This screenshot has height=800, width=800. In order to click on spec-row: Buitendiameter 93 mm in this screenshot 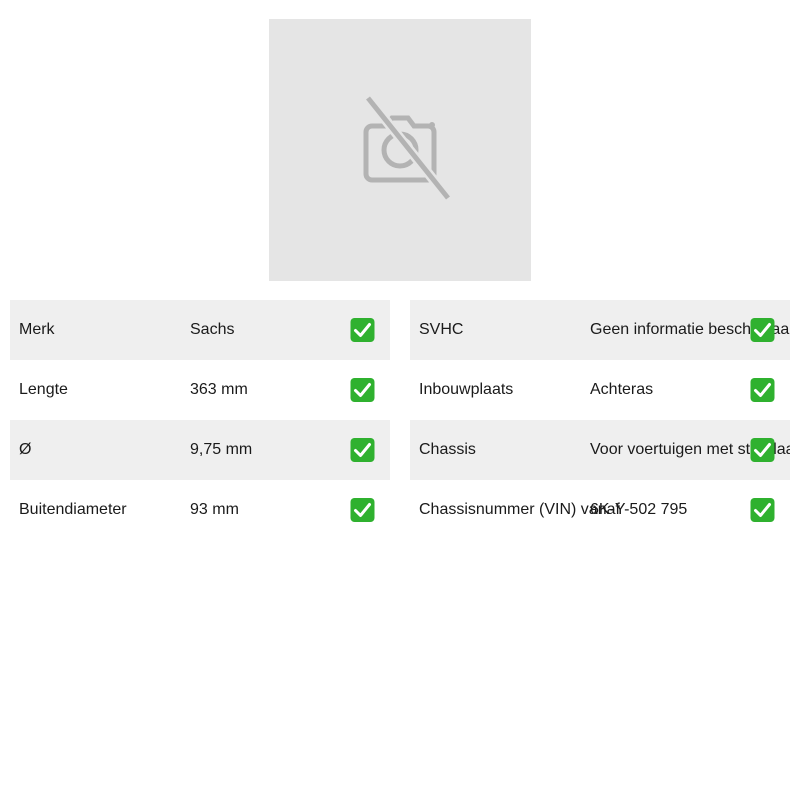, I will do `click(200, 510)`.